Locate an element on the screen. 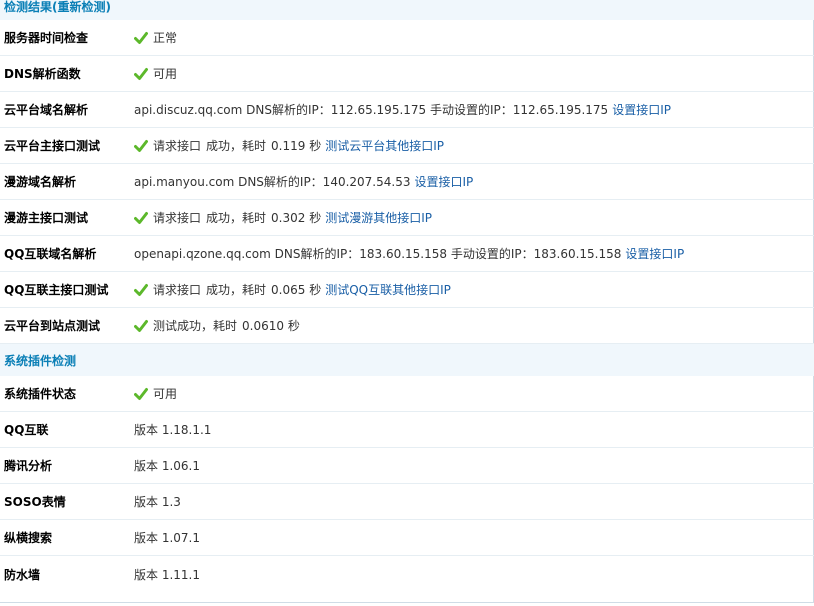  section-title-plugin-check: 系统插件检测 is located at coordinates (40, 360).